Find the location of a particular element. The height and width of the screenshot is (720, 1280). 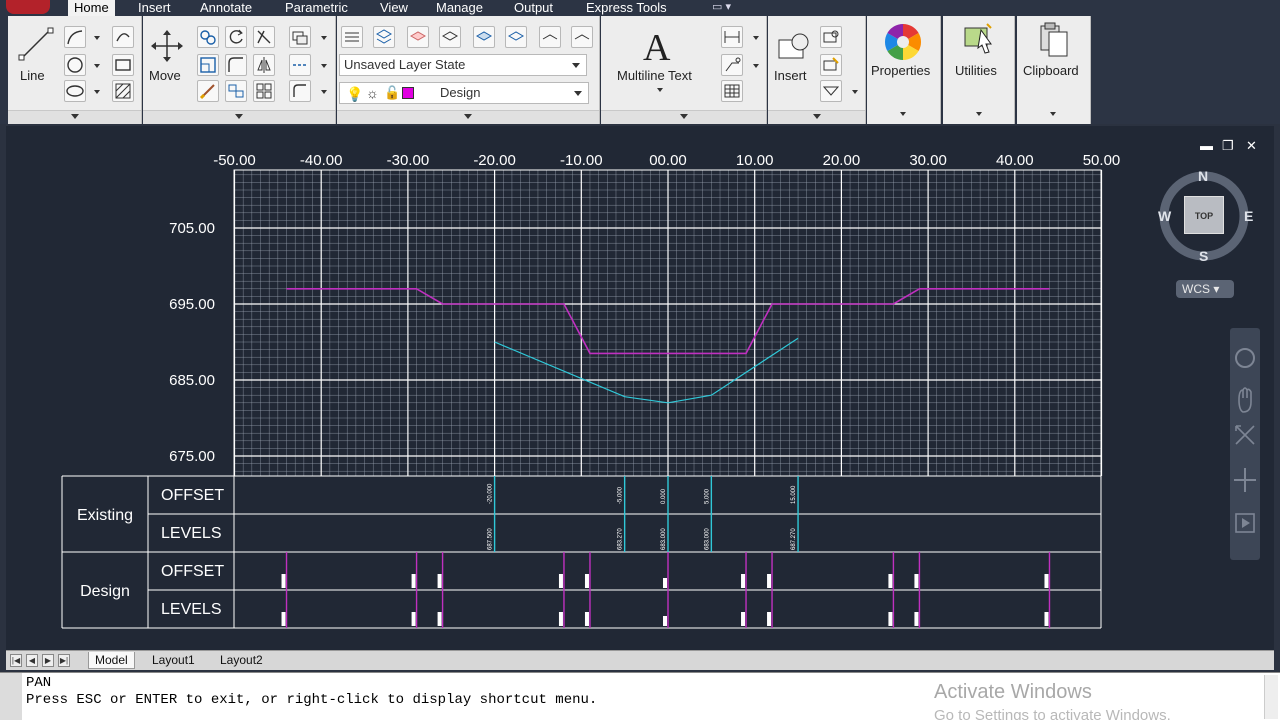

viewcube: TOP N S W E is located at coordinates (1204, 219).